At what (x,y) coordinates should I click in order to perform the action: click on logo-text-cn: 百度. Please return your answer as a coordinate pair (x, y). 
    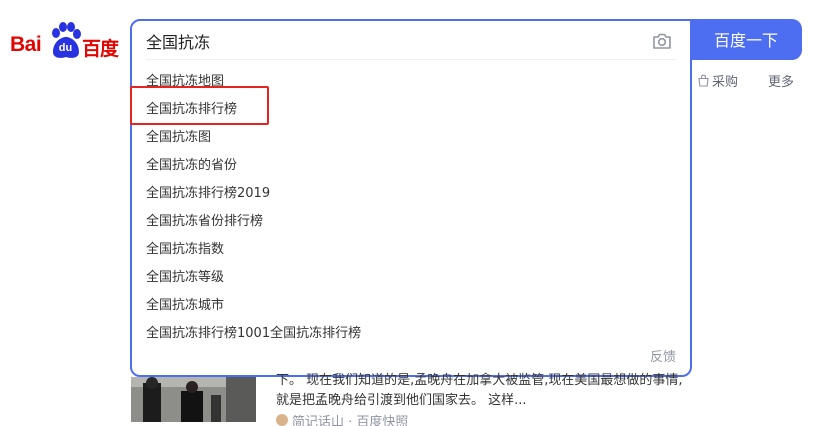
    Looking at the image, I should click on (100, 49).